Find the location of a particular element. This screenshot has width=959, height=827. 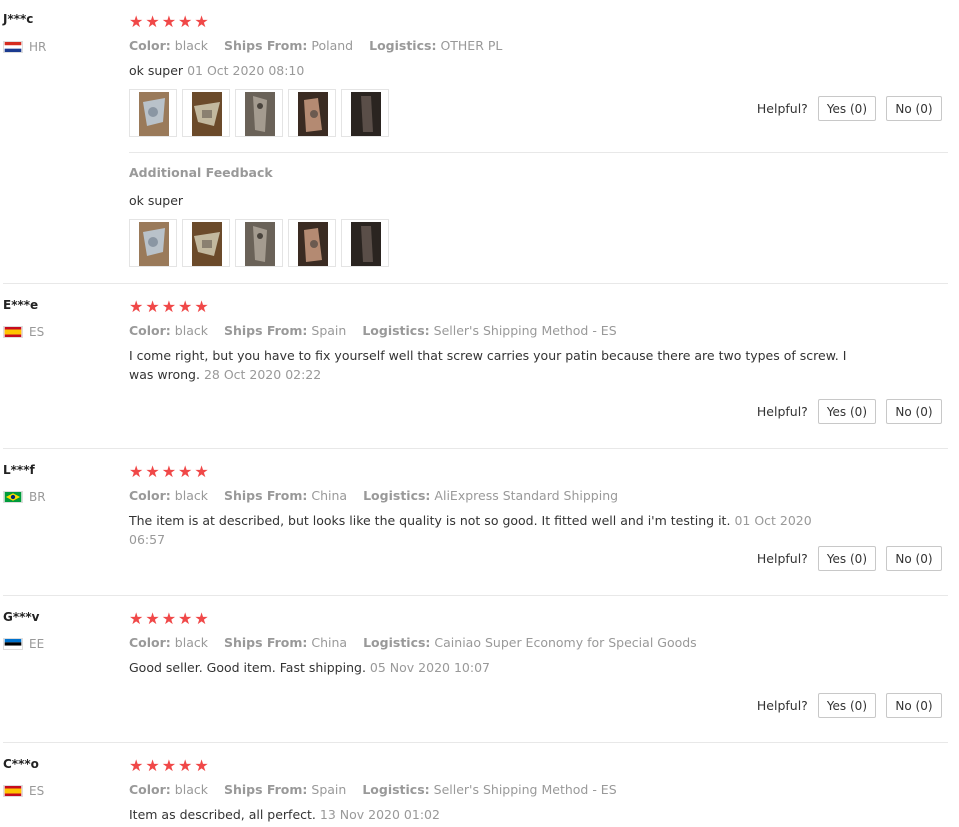

review-text: ok super 01 Oct 2020 08:10 is located at coordinates (489, 70).